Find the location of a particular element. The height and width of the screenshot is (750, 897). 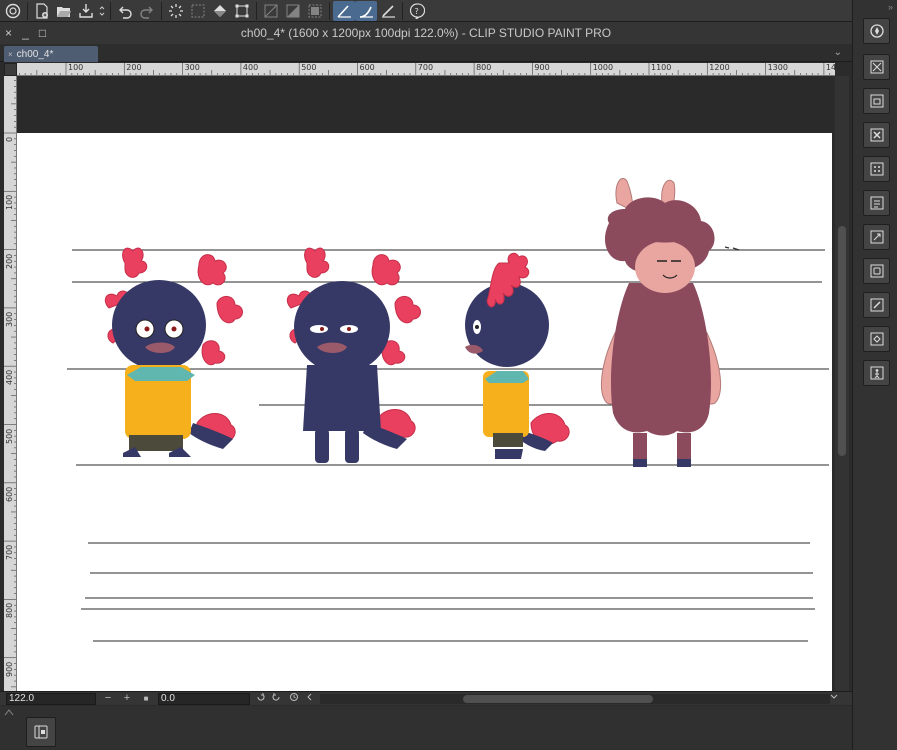

command-bar: ? is located at coordinates (426, 11).